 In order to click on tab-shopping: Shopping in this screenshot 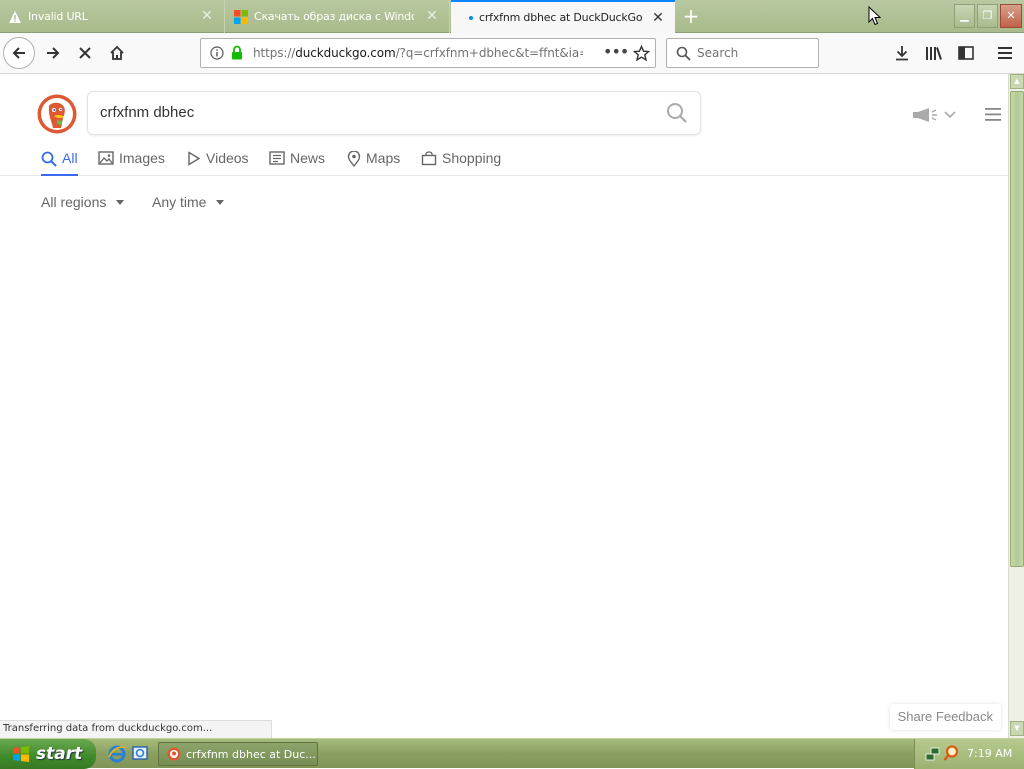, I will do `click(461, 163)`.